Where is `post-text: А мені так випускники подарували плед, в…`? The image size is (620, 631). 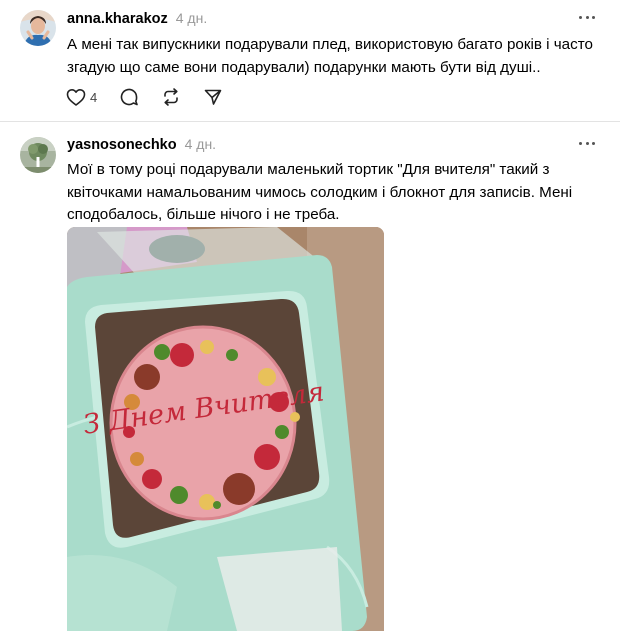 post-text: А мені так випускники подарували плед, в… is located at coordinates (330, 56).